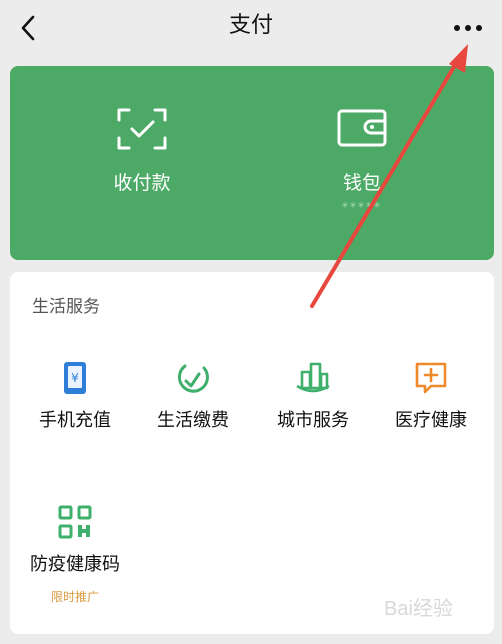  What do you see at coordinates (362, 128) in the screenshot?
I see `wallet-icon` at bounding box center [362, 128].